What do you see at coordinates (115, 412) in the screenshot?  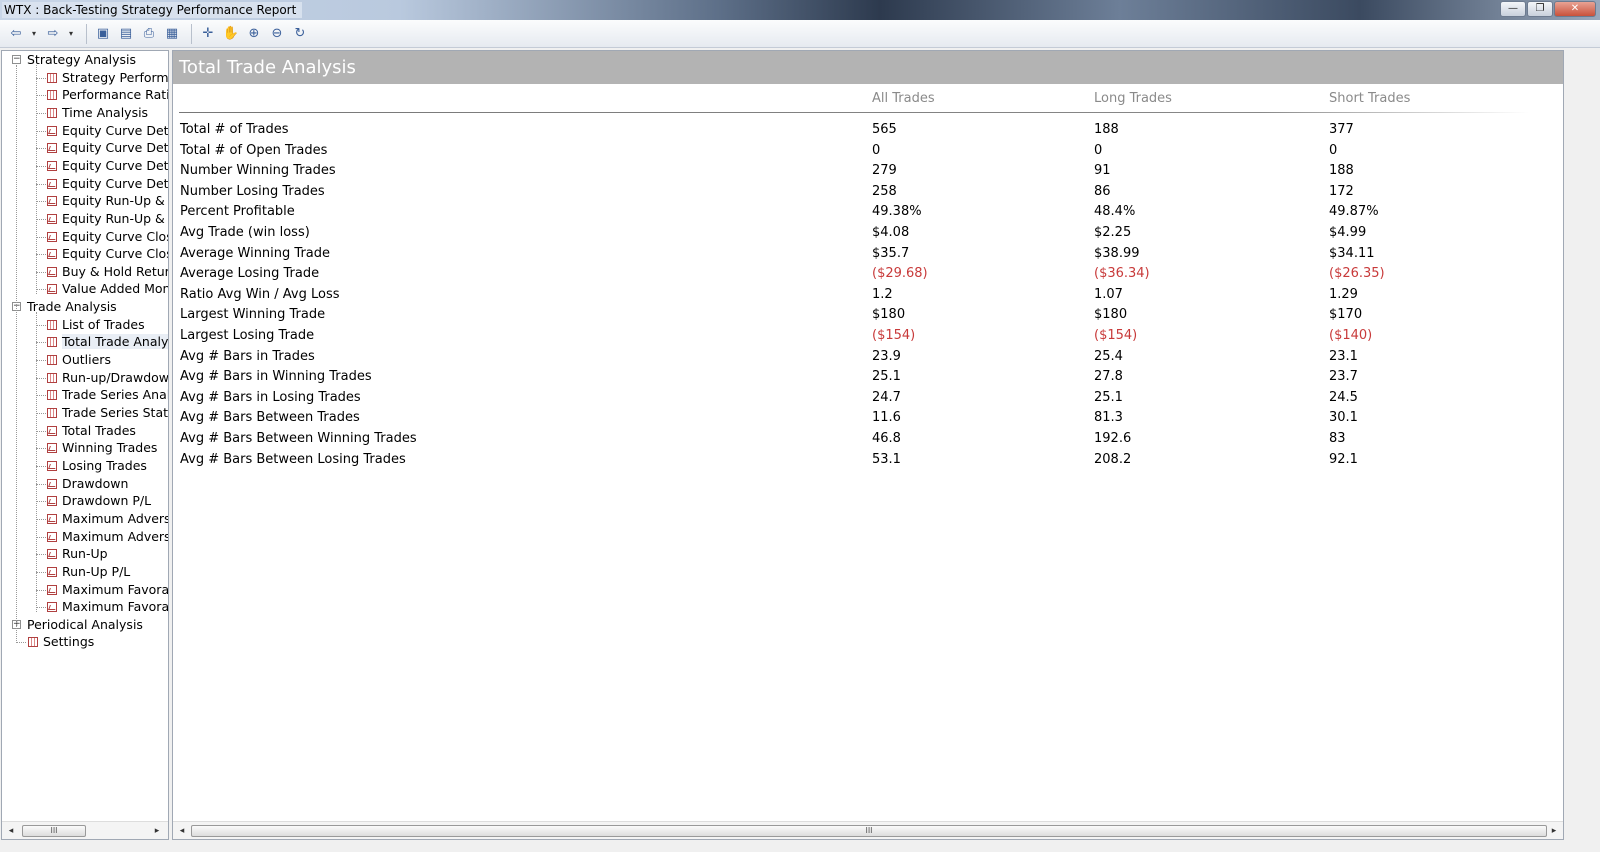 I see `tree-item-label: Trade Series Statist` at bounding box center [115, 412].